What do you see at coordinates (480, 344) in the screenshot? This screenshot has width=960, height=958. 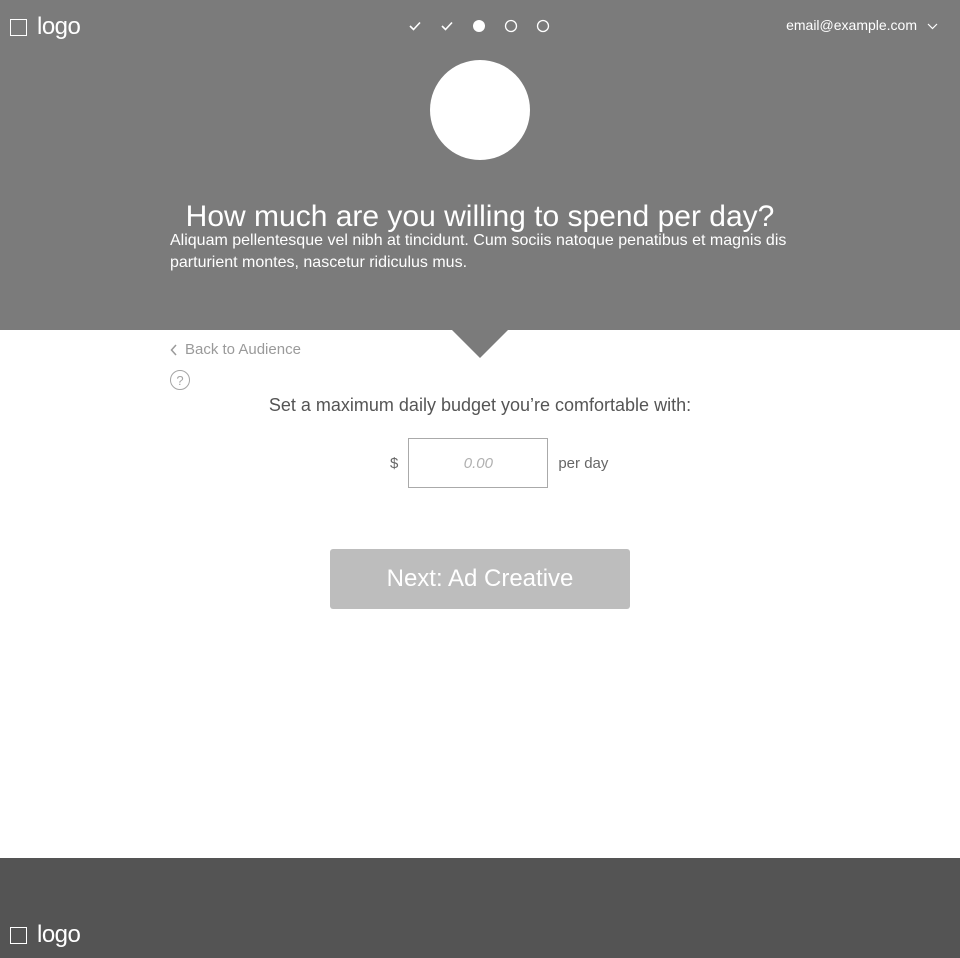 I see `hero-pointer-arrow` at bounding box center [480, 344].